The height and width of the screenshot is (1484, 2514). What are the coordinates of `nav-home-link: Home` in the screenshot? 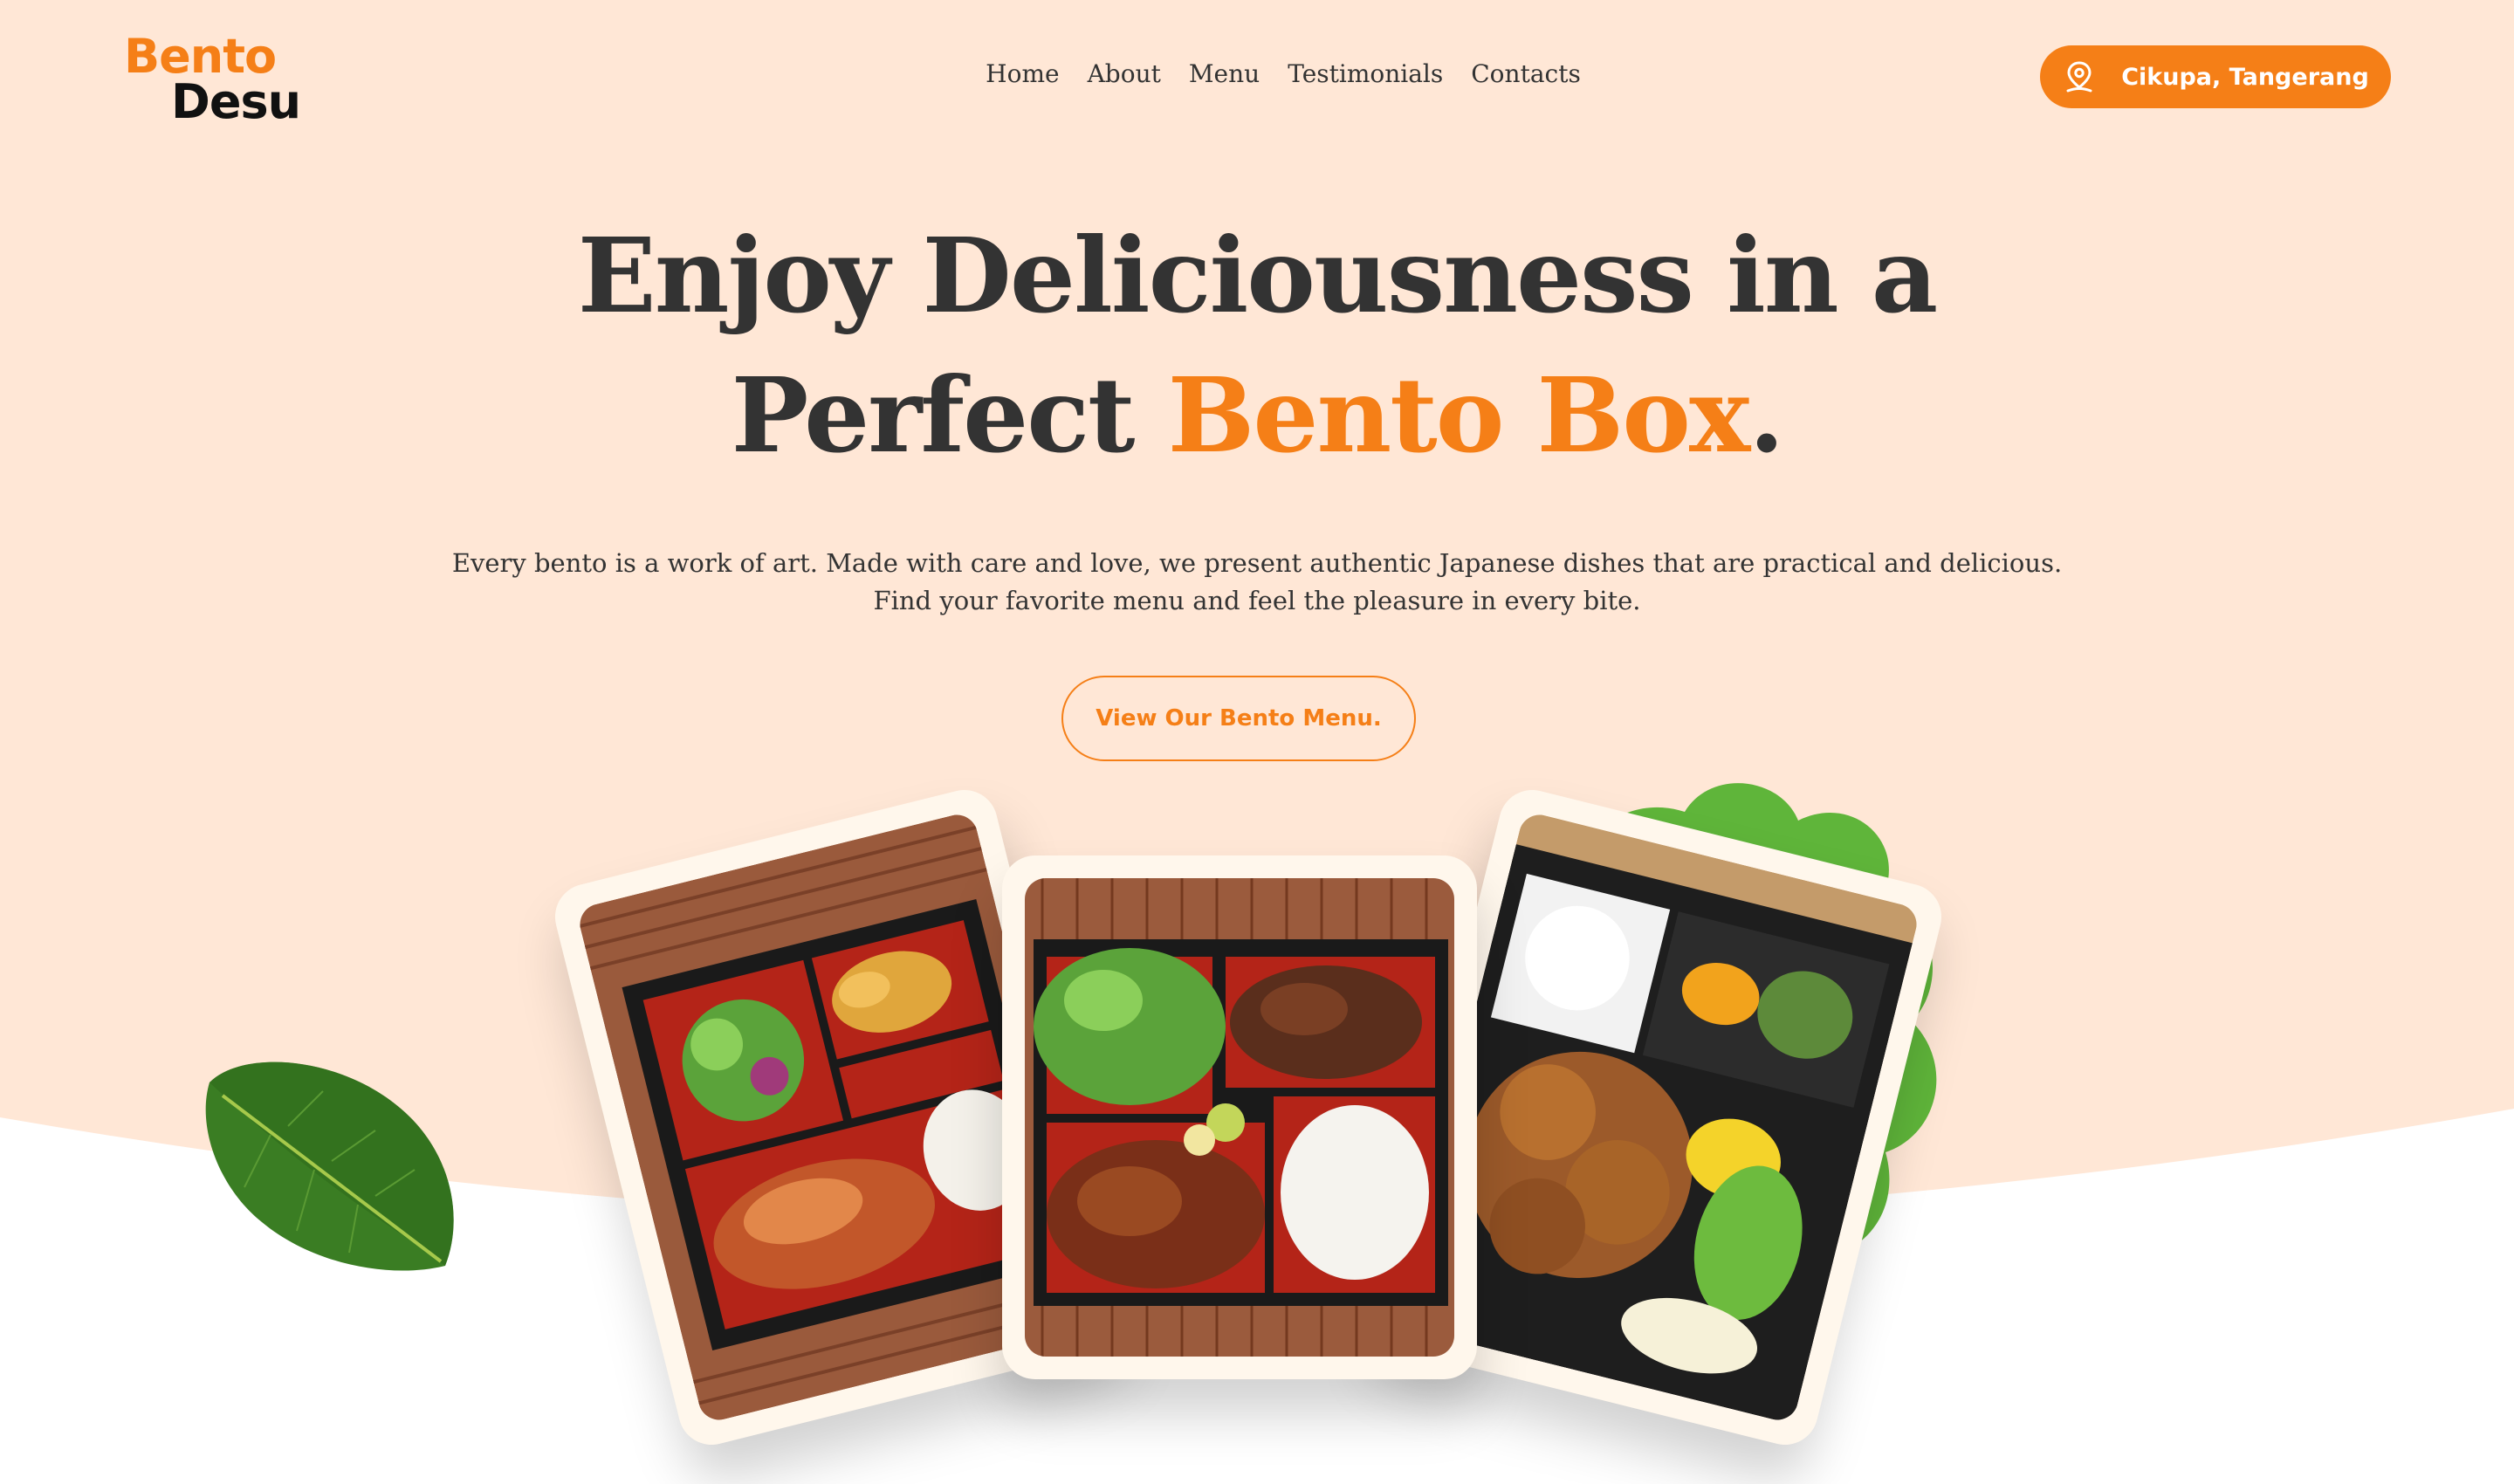 It's located at (1022, 74).